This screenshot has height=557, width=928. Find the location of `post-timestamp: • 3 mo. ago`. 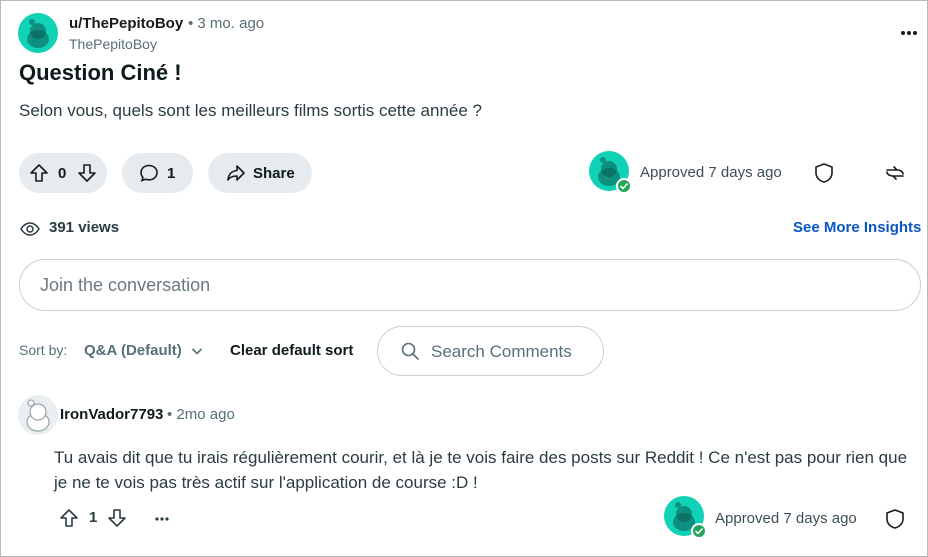

post-timestamp: • 3 mo. ago is located at coordinates (226, 23).